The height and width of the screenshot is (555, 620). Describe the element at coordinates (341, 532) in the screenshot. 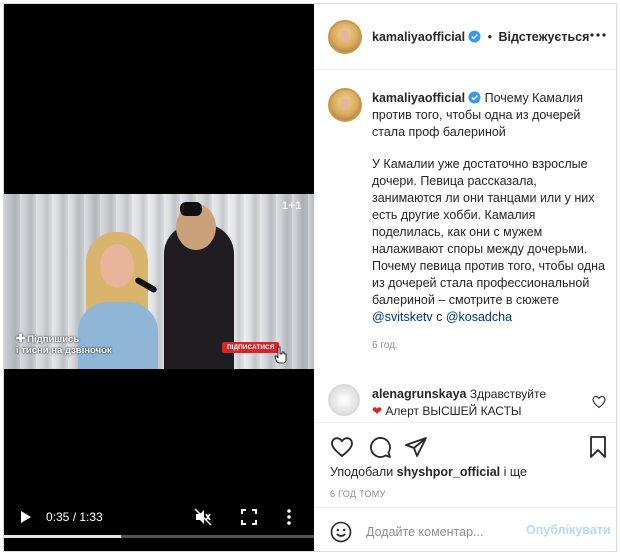

I see `emoji-smiley-icon` at that location.